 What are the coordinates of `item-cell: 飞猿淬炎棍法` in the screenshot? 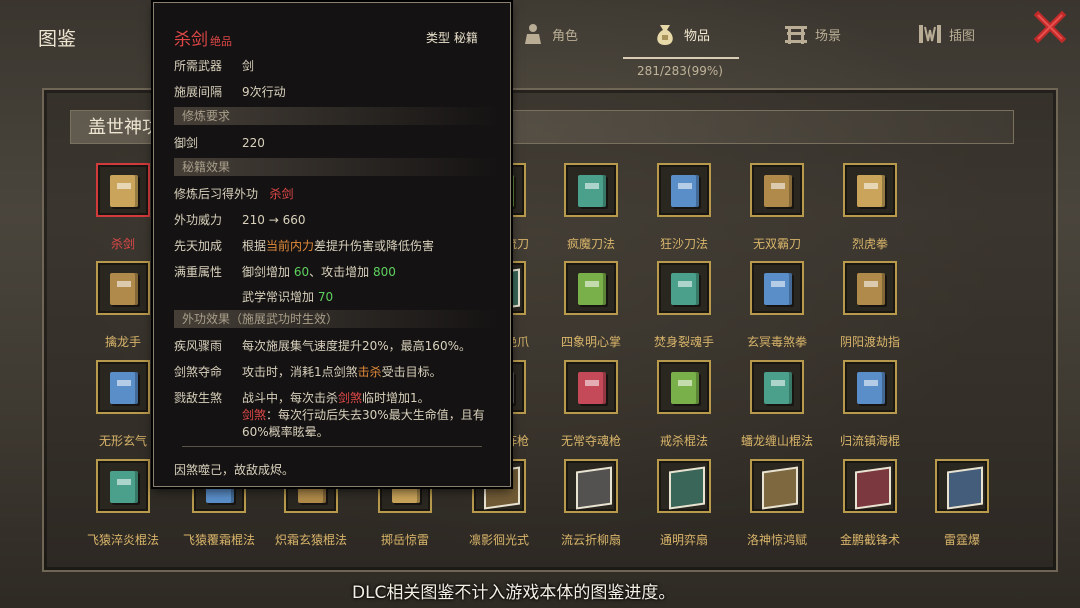 It's located at (123, 503).